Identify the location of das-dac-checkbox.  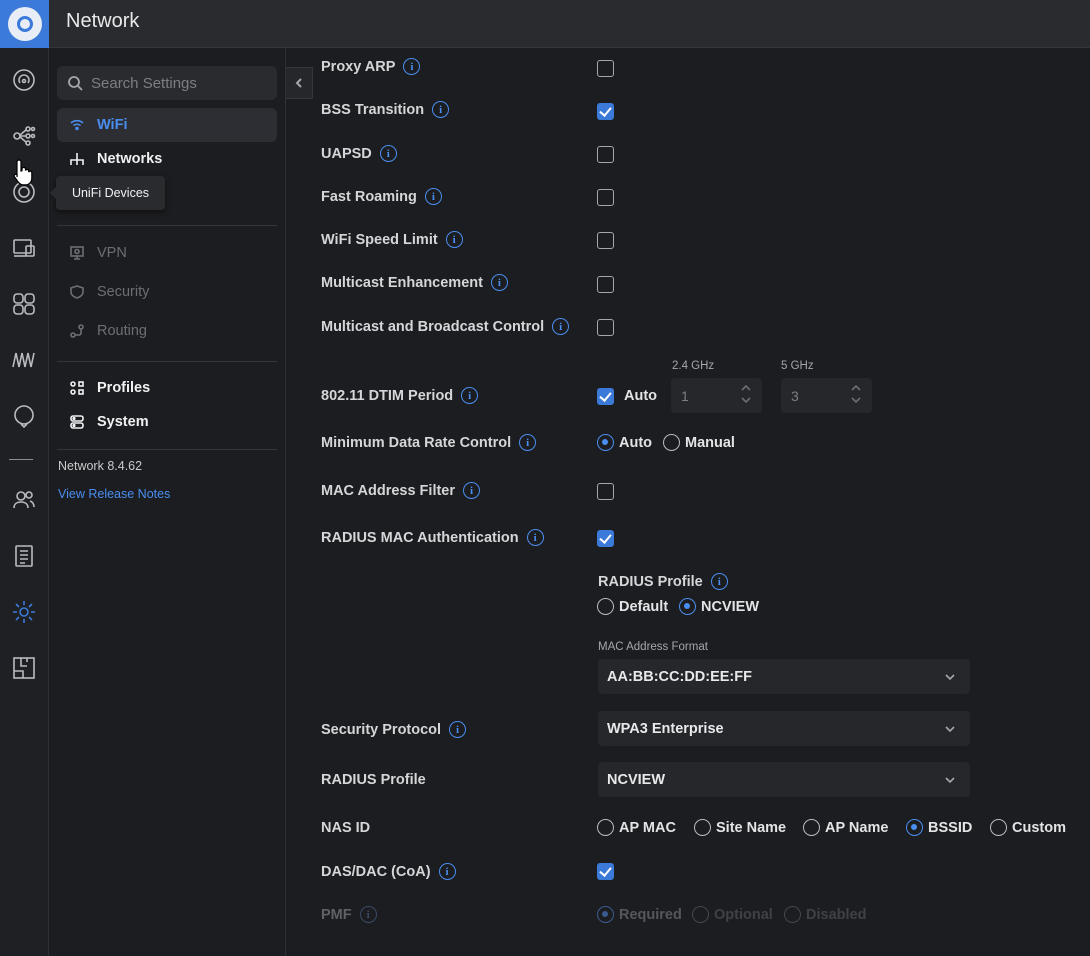
(605, 871).